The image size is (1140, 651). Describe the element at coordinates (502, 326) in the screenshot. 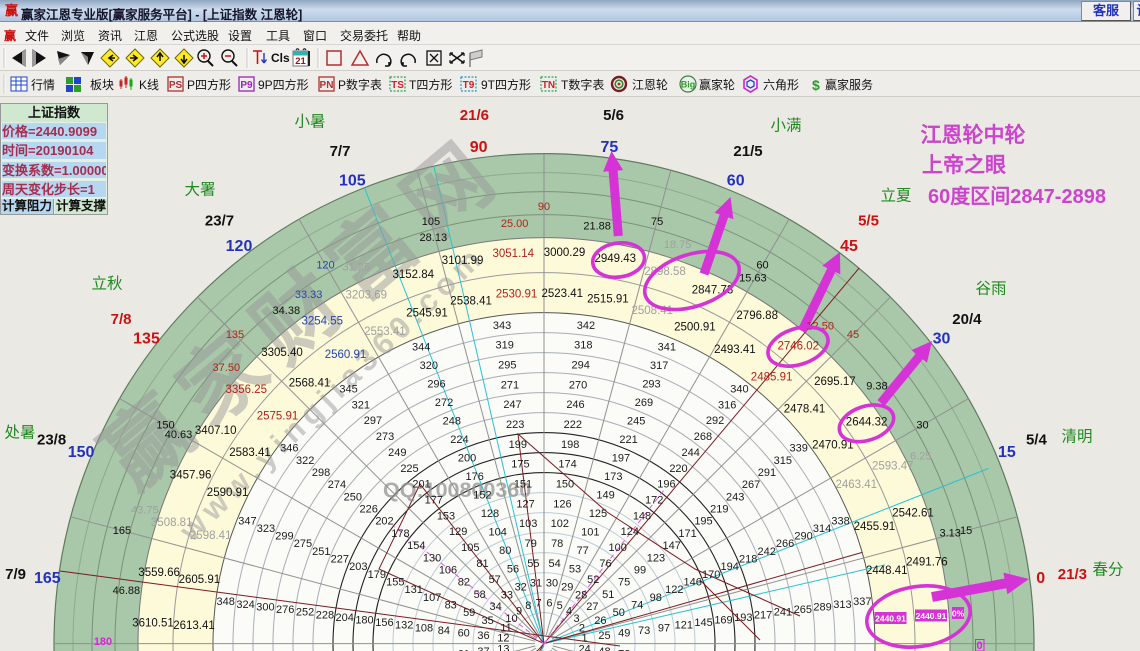

I see `svg-text: 343` at that location.